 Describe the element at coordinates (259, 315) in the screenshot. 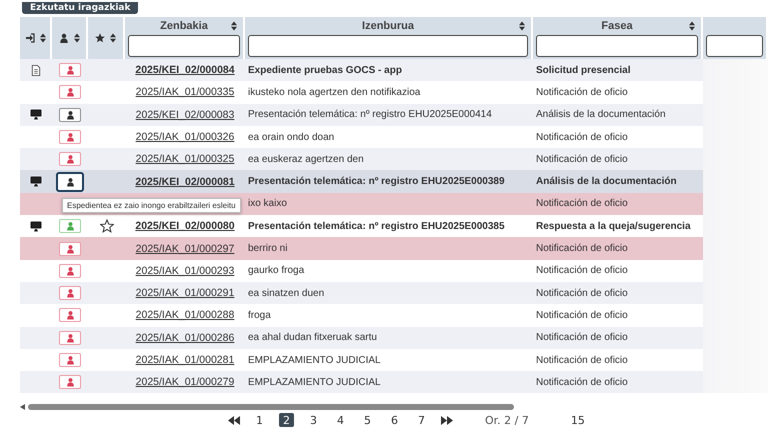

I see `title-cell: froga` at that location.